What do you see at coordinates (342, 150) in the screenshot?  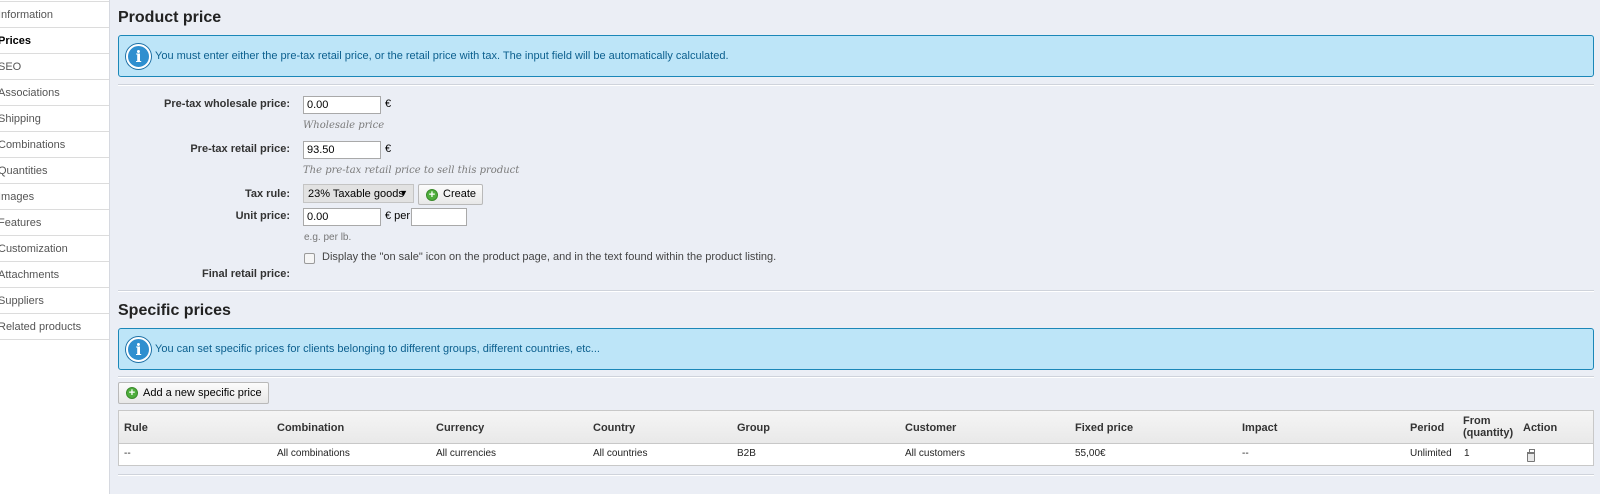 I see `retail-price-input` at bounding box center [342, 150].